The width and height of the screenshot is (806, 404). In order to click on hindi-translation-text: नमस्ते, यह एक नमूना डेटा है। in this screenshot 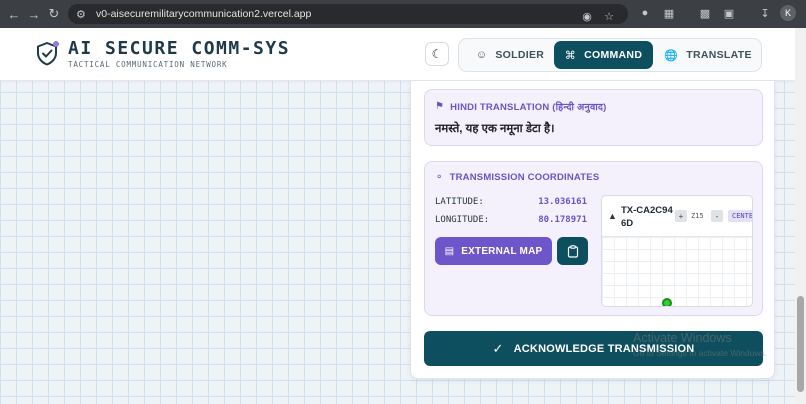, I will do `click(495, 129)`.